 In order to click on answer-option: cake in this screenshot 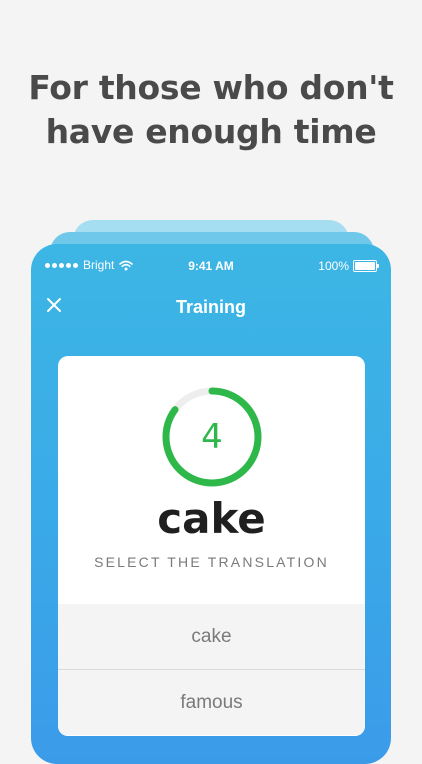, I will do `click(211, 636)`.